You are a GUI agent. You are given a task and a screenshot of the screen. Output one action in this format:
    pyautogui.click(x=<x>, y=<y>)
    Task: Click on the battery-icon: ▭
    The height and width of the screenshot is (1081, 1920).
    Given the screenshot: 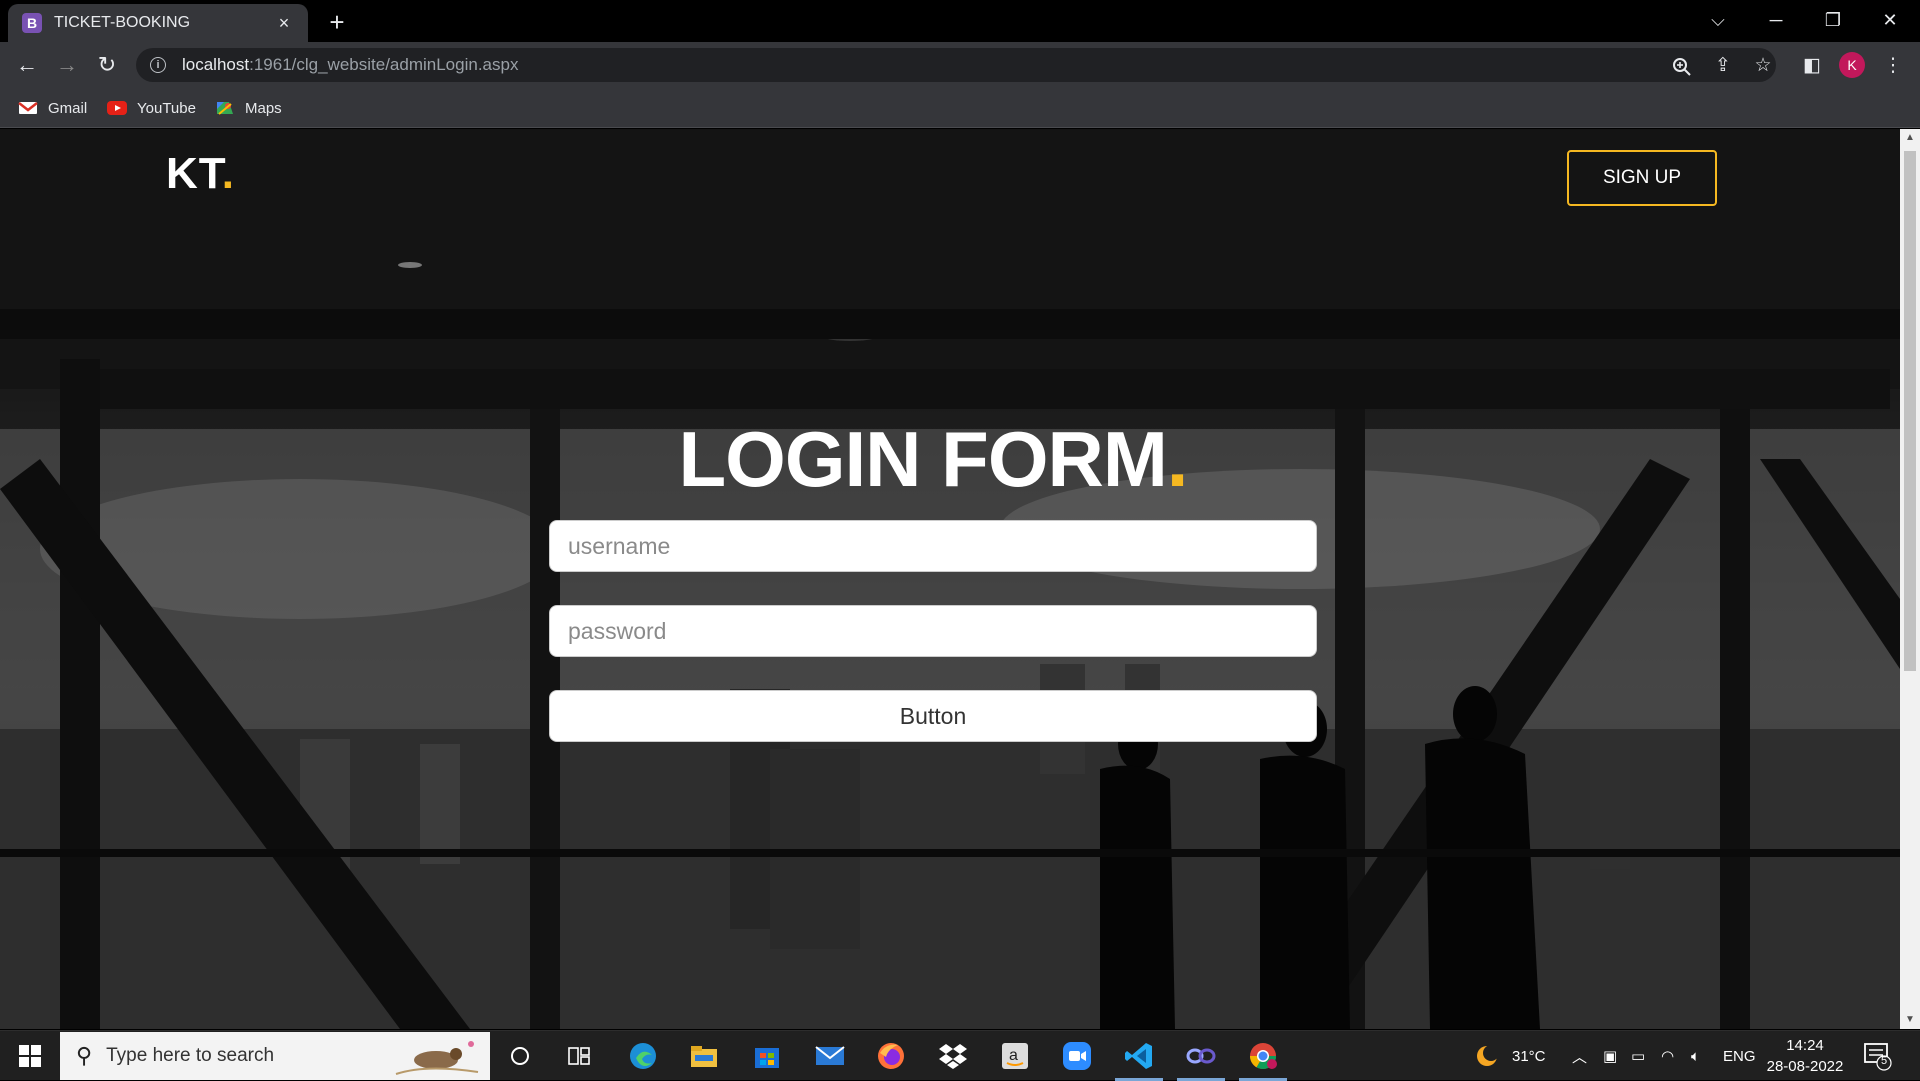 What is the action you would take?
    pyautogui.click(x=1638, y=1056)
    